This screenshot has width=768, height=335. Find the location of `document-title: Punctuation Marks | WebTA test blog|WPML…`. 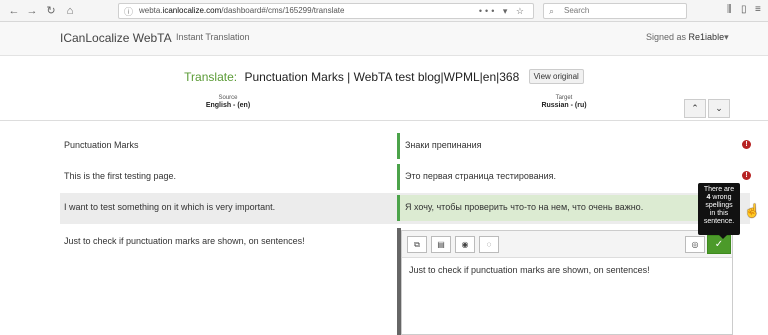

document-title: Punctuation Marks | WebTA test blog|WPML… is located at coordinates (382, 77).